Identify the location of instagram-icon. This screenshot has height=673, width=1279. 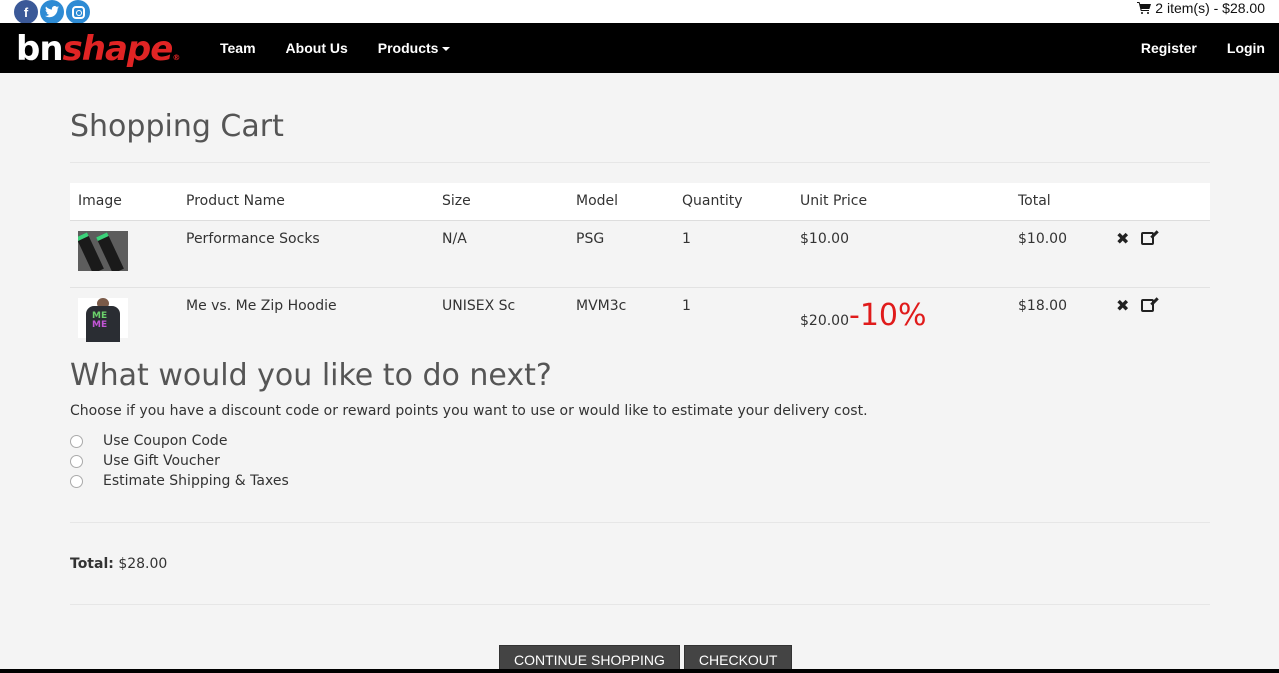
(78, 12).